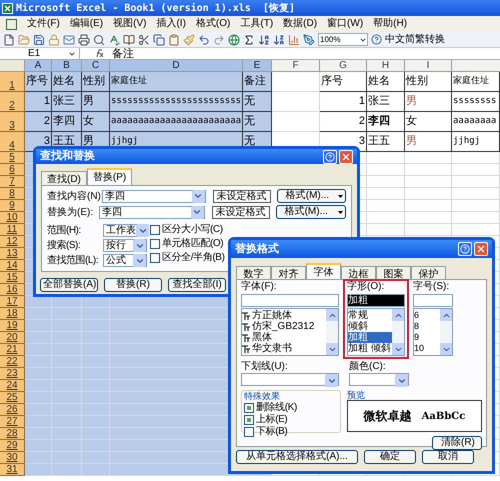 This screenshot has width=500, height=481. Describe the element at coordinates (276, 407) in the screenshot. I see `checkbox-label: 删除线(K)` at that location.